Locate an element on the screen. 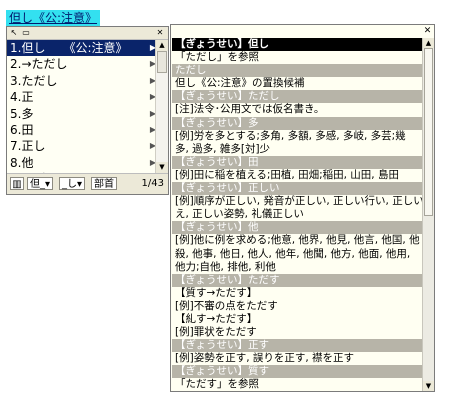  entry-text: [例]姿勢を正す, 誤りを正す, 襟を正す is located at coordinates (265, 358).